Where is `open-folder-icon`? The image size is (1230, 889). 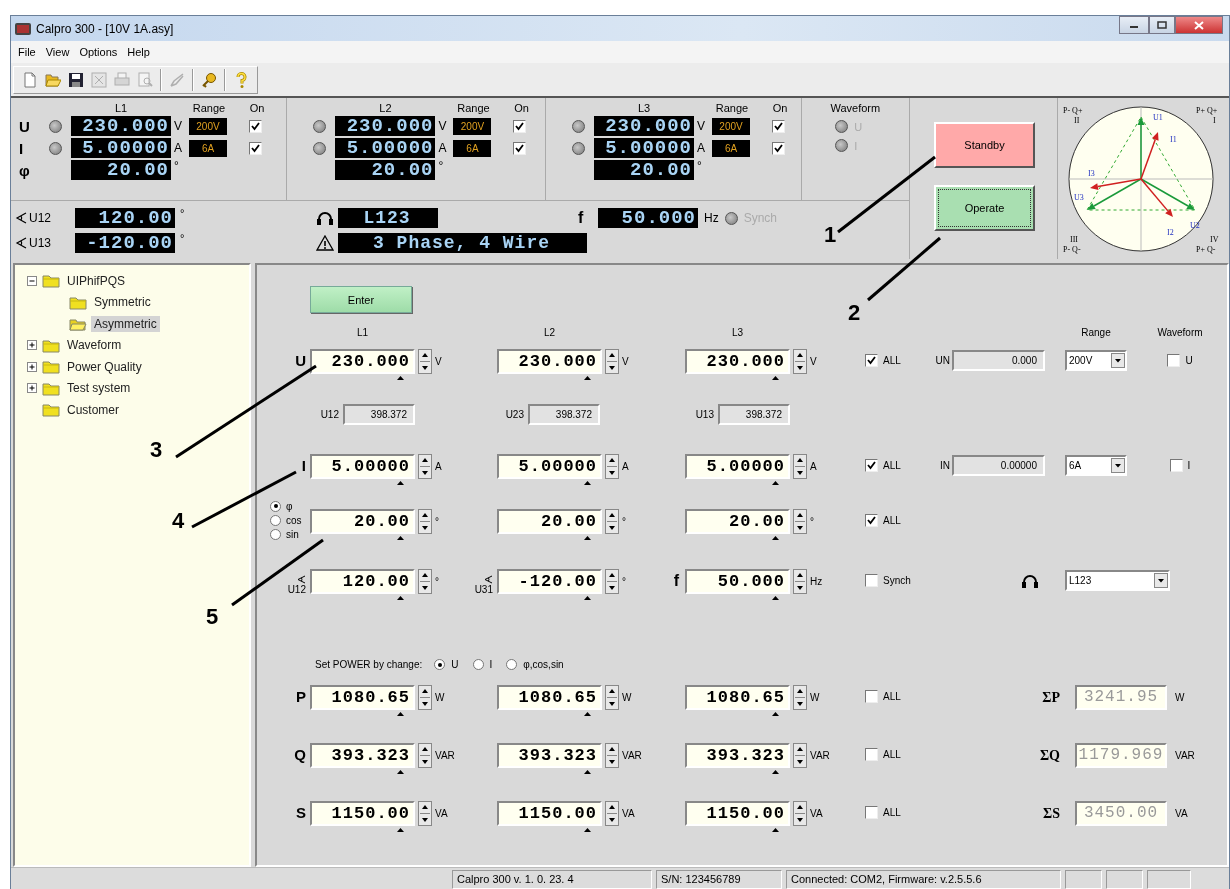
open-folder-icon is located at coordinates (53, 79).